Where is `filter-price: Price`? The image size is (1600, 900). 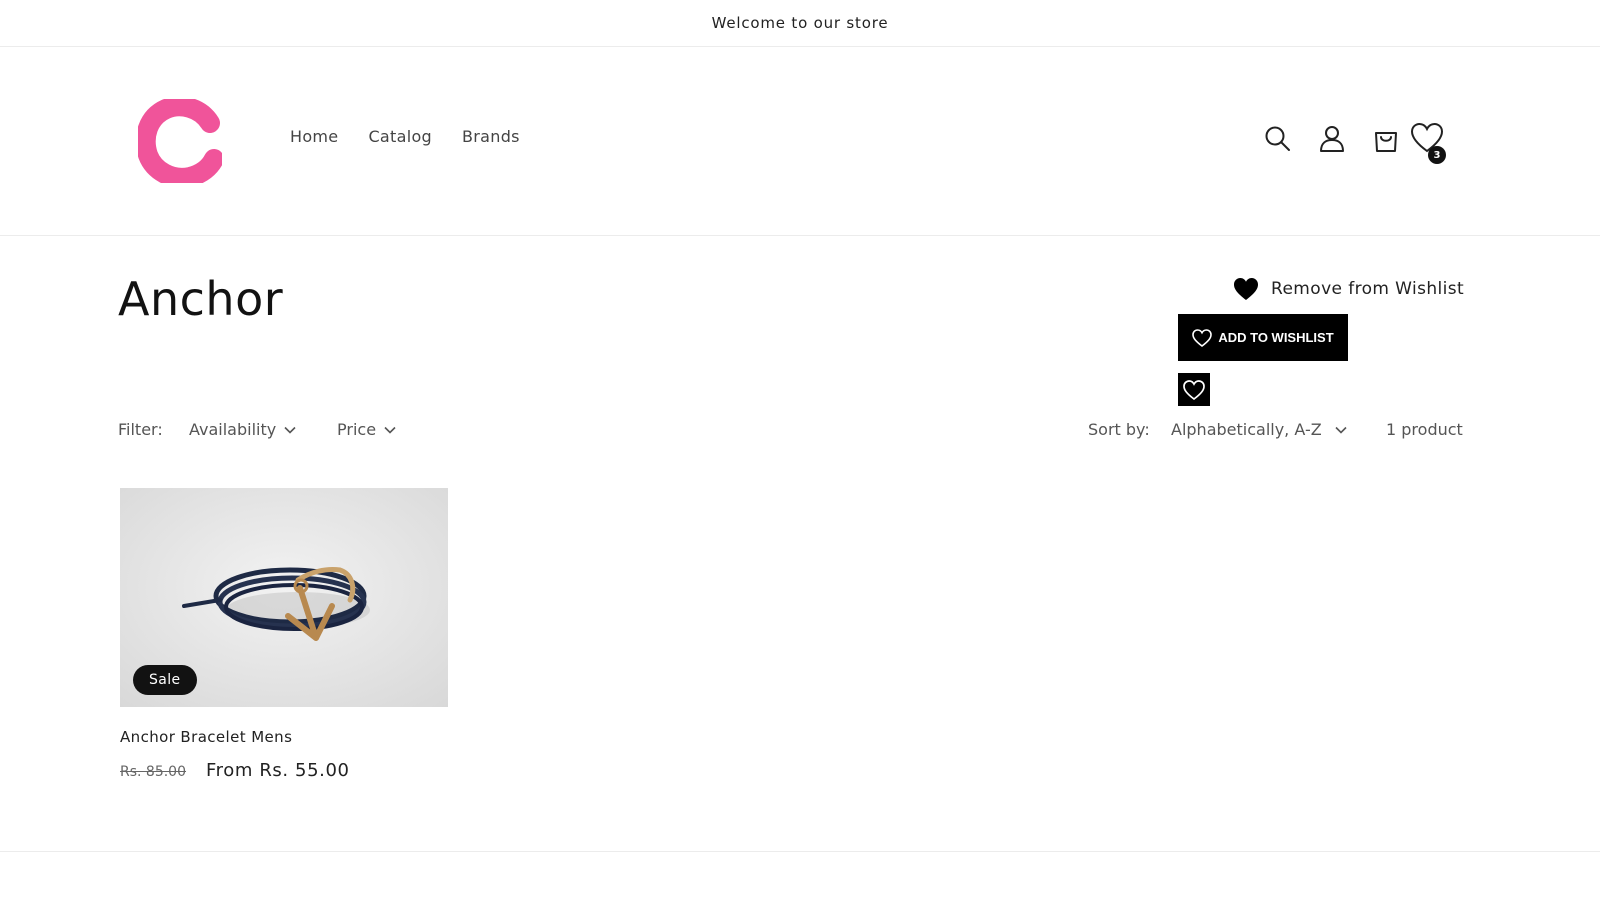 filter-price: Price is located at coordinates (366, 429).